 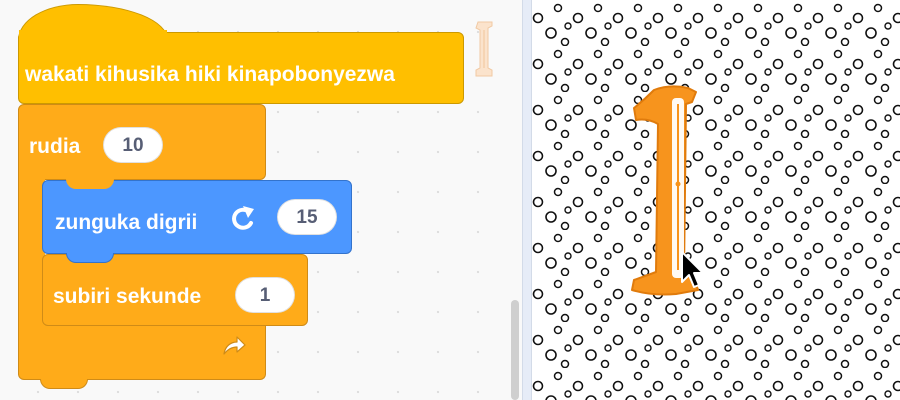 What do you see at coordinates (265, 295) in the screenshot?
I see `wait-seconds-input: 1` at bounding box center [265, 295].